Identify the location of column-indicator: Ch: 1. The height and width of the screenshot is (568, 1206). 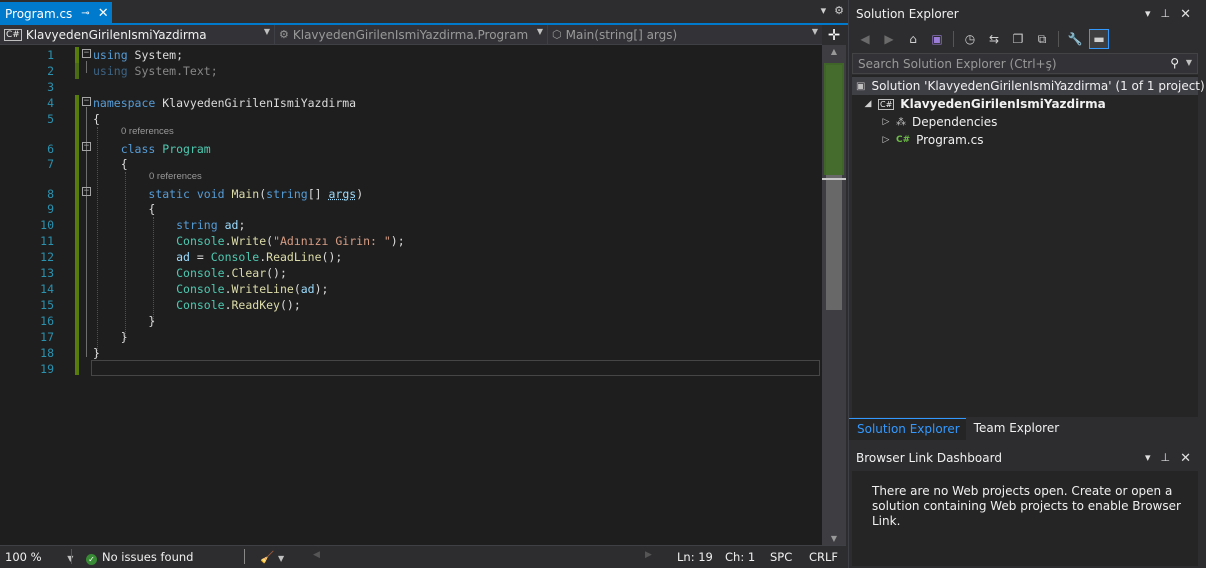
(740, 557).